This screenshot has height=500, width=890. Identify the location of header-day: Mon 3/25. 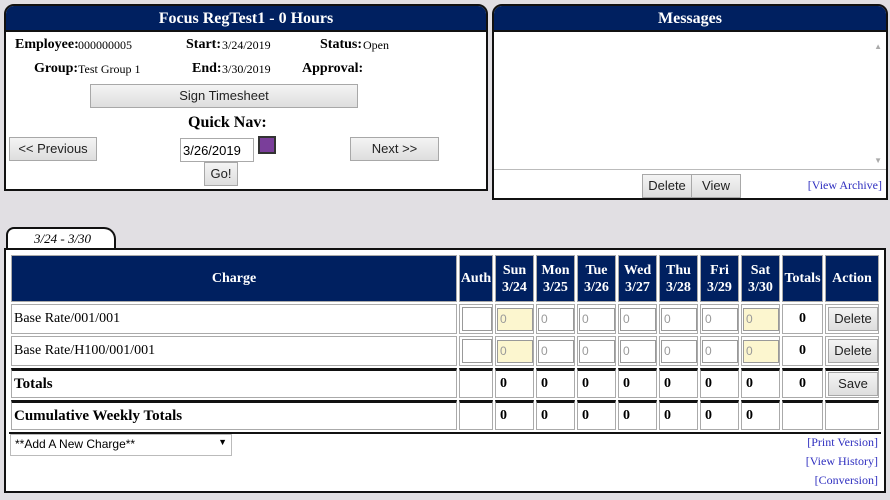
(555, 278).